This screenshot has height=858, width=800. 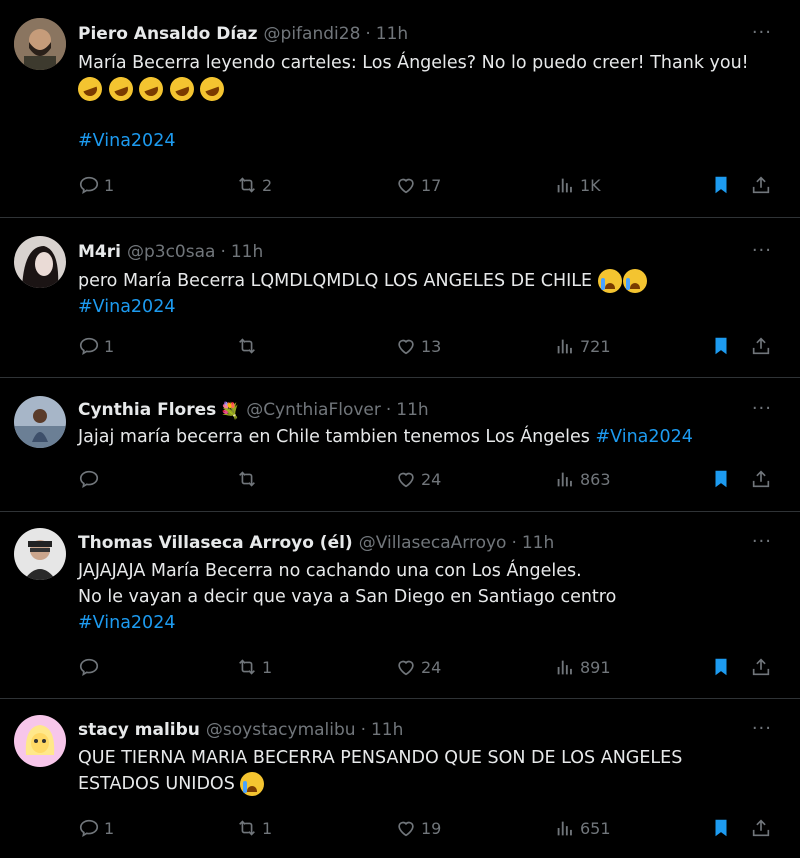 What do you see at coordinates (215, 543) in the screenshot?
I see `author-name: Thomas Villaseca Arroyo (él)` at bounding box center [215, 543].